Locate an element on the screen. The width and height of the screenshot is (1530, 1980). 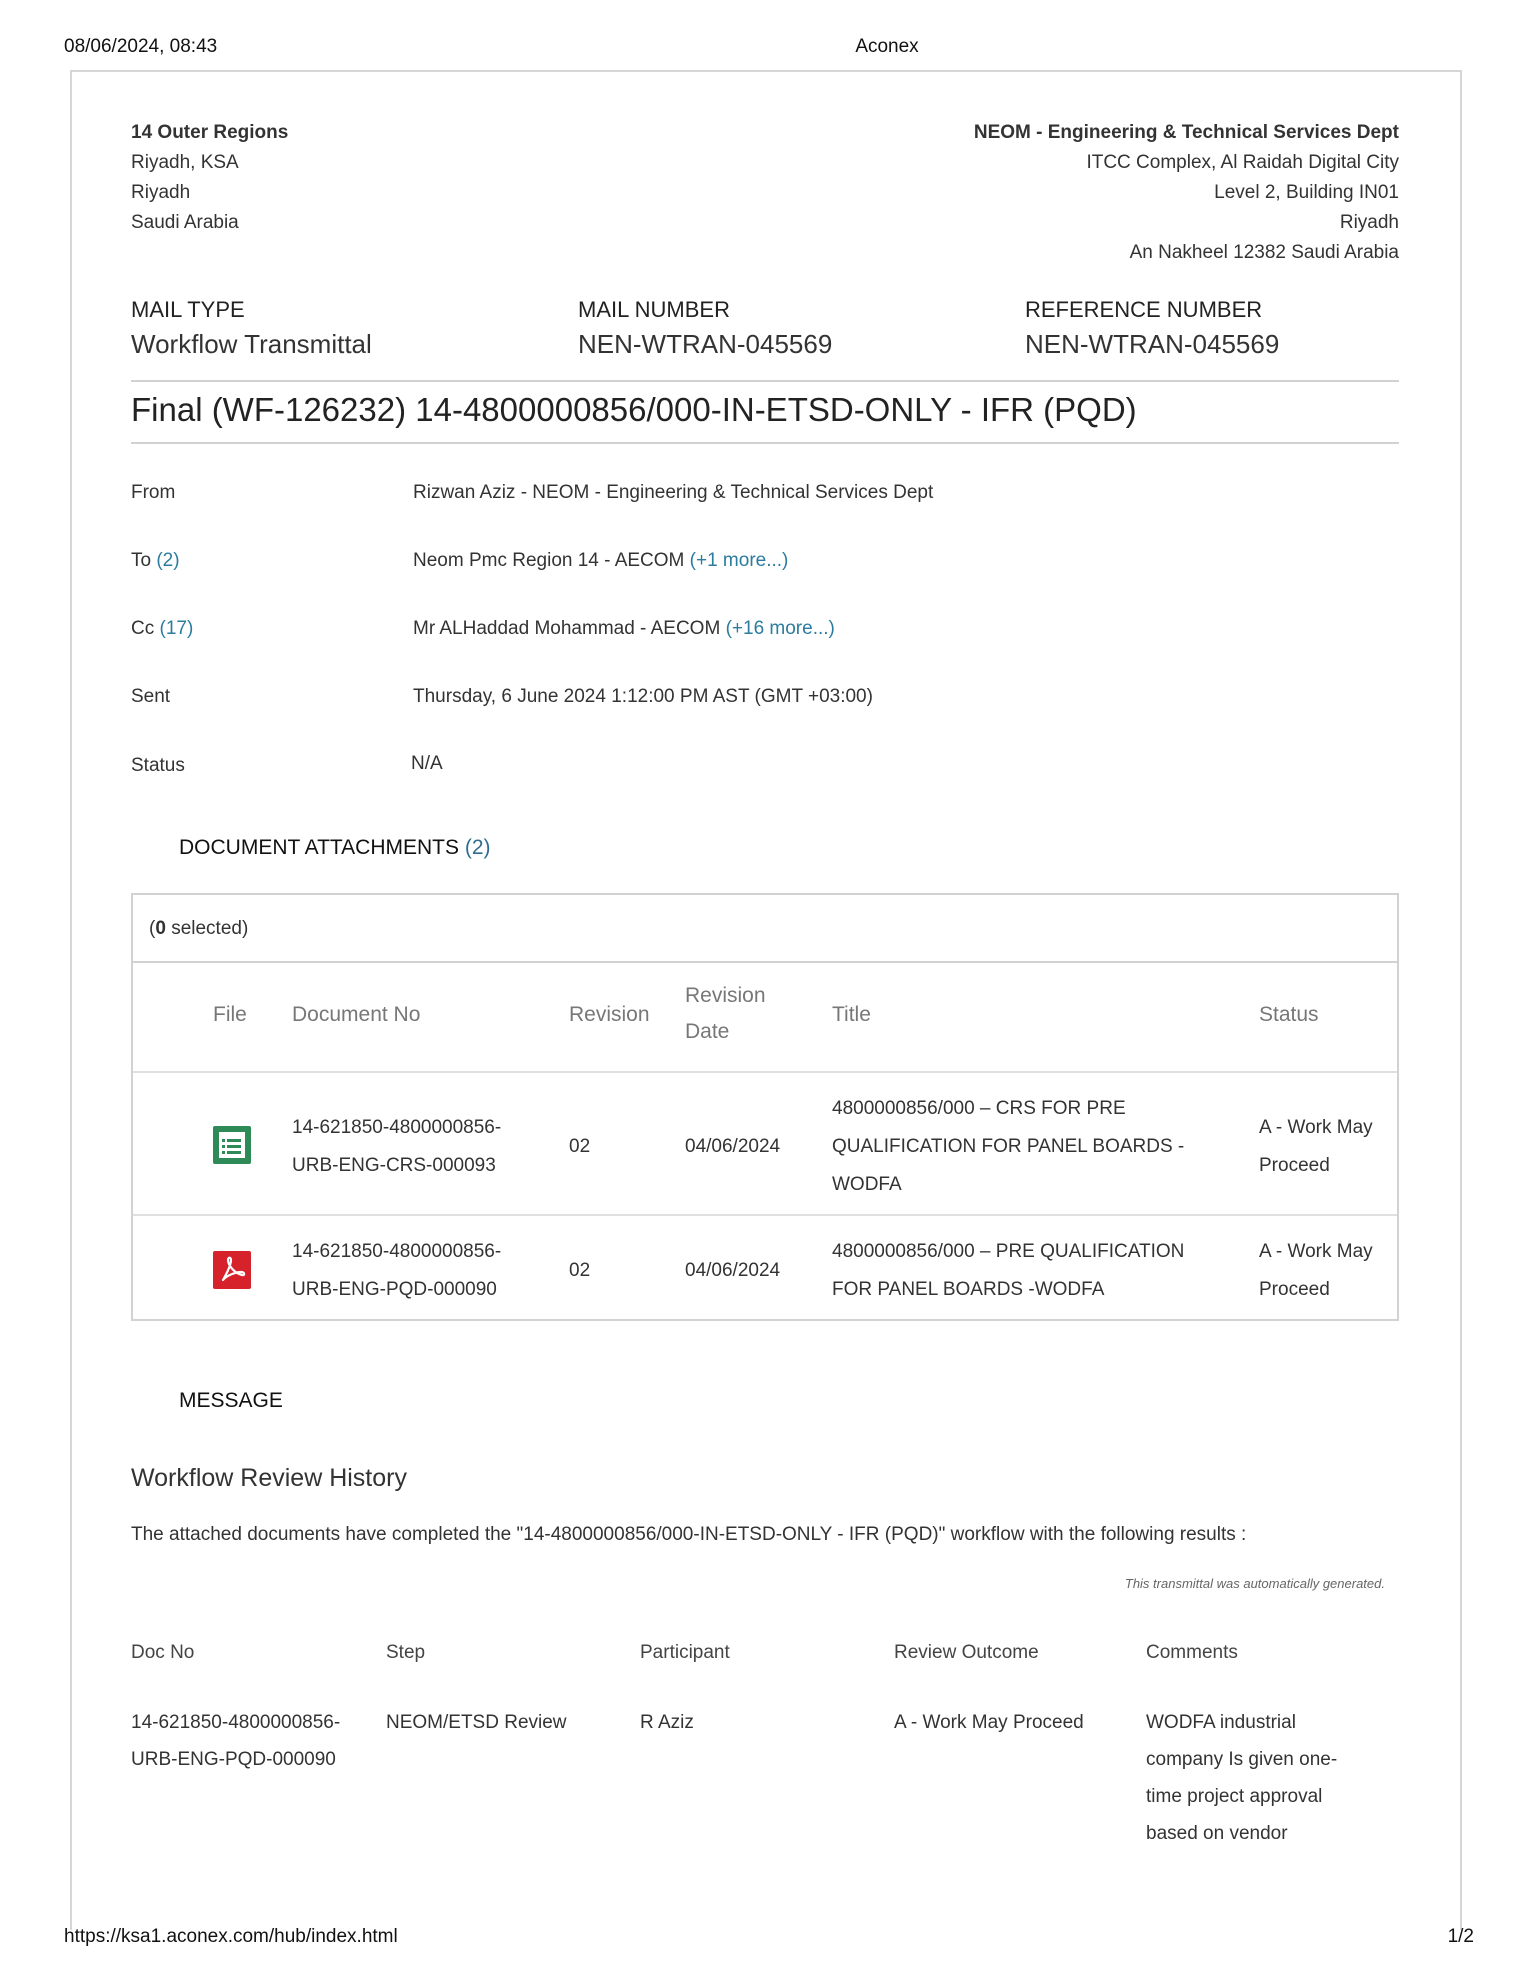
to-value: Neom Pmc Region 14 - AECOM (+1 more...) is located at coordinates (600, 561).